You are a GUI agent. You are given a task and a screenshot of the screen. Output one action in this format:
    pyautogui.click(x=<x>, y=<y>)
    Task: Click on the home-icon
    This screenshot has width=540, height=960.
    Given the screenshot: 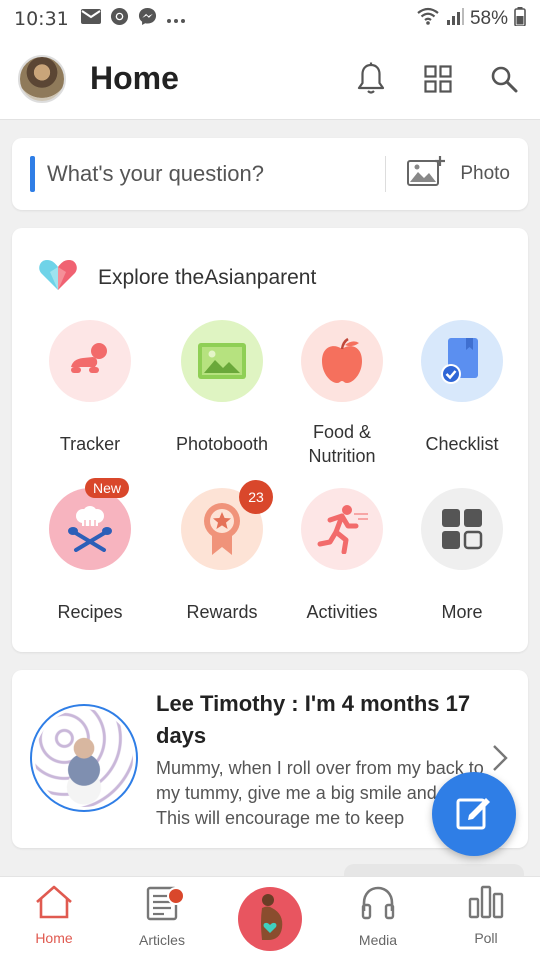 What is the action you would take?
    pyautogui.click(x=54, y=904)
    